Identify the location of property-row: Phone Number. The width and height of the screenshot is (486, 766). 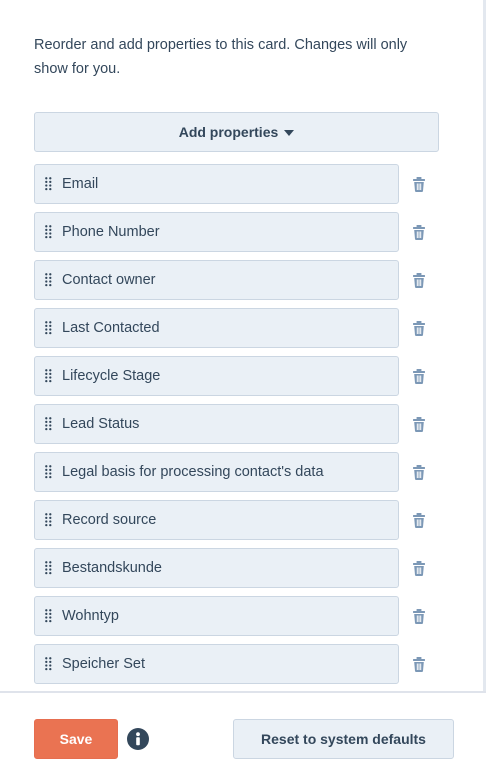
(236, 232).